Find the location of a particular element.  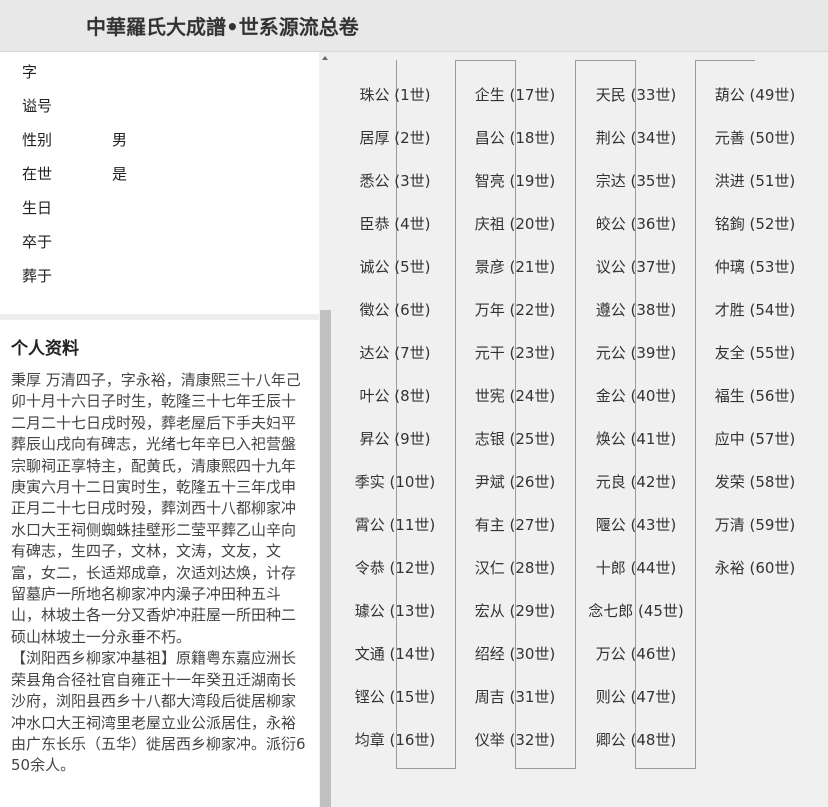

generation-item: 庆祖 (20世) is located at coordinates (515, 223).